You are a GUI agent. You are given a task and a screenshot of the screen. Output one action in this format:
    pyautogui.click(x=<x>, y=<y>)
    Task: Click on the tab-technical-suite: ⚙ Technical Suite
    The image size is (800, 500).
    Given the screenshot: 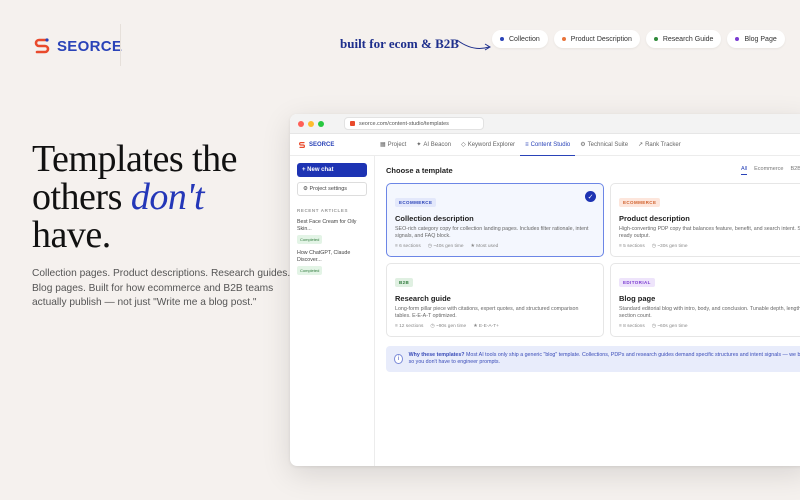 What is the action you would take?
    pyautogui.click(x=604, y=144)
    